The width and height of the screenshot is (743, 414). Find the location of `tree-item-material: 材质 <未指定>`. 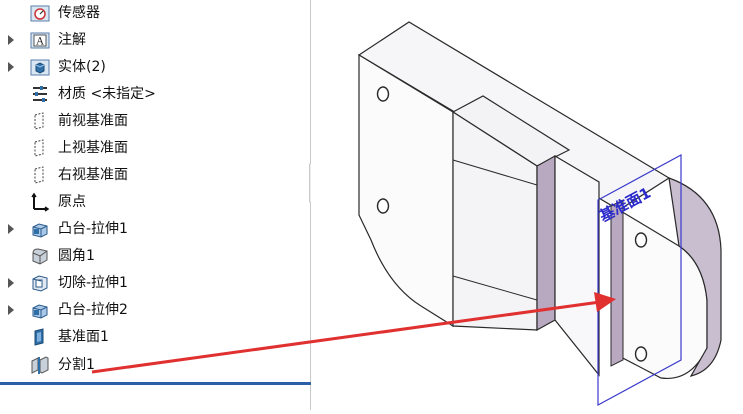

tree-item-material: 材质 <未指定> is located at coordinates (154, 94).